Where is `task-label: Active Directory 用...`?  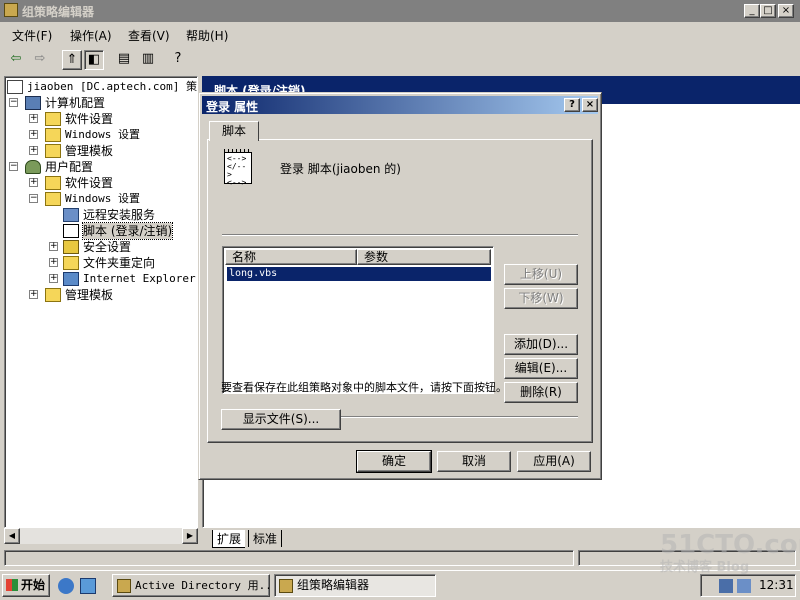 task-label: Active Directory 用... is located at coordinates (202, 585).